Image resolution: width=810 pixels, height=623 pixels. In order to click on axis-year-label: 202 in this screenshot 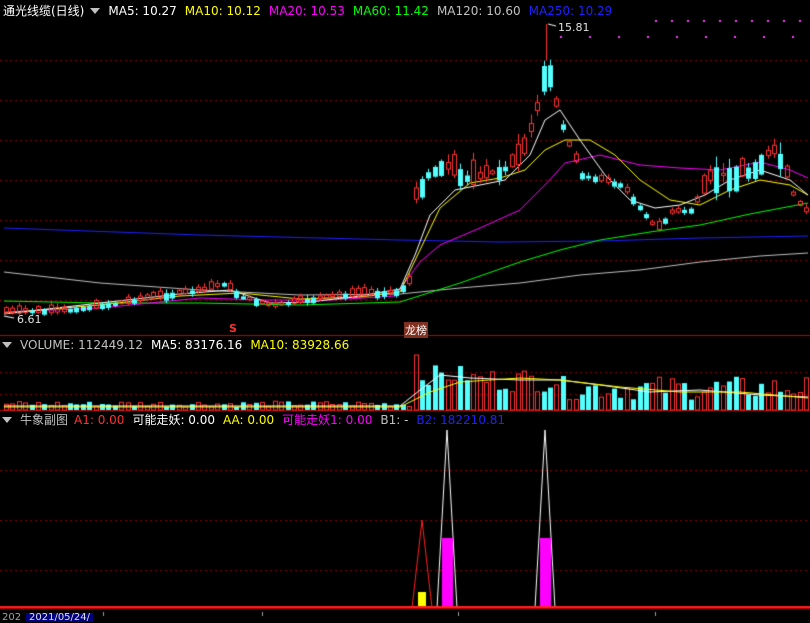, I will do `click(12, 617)`.